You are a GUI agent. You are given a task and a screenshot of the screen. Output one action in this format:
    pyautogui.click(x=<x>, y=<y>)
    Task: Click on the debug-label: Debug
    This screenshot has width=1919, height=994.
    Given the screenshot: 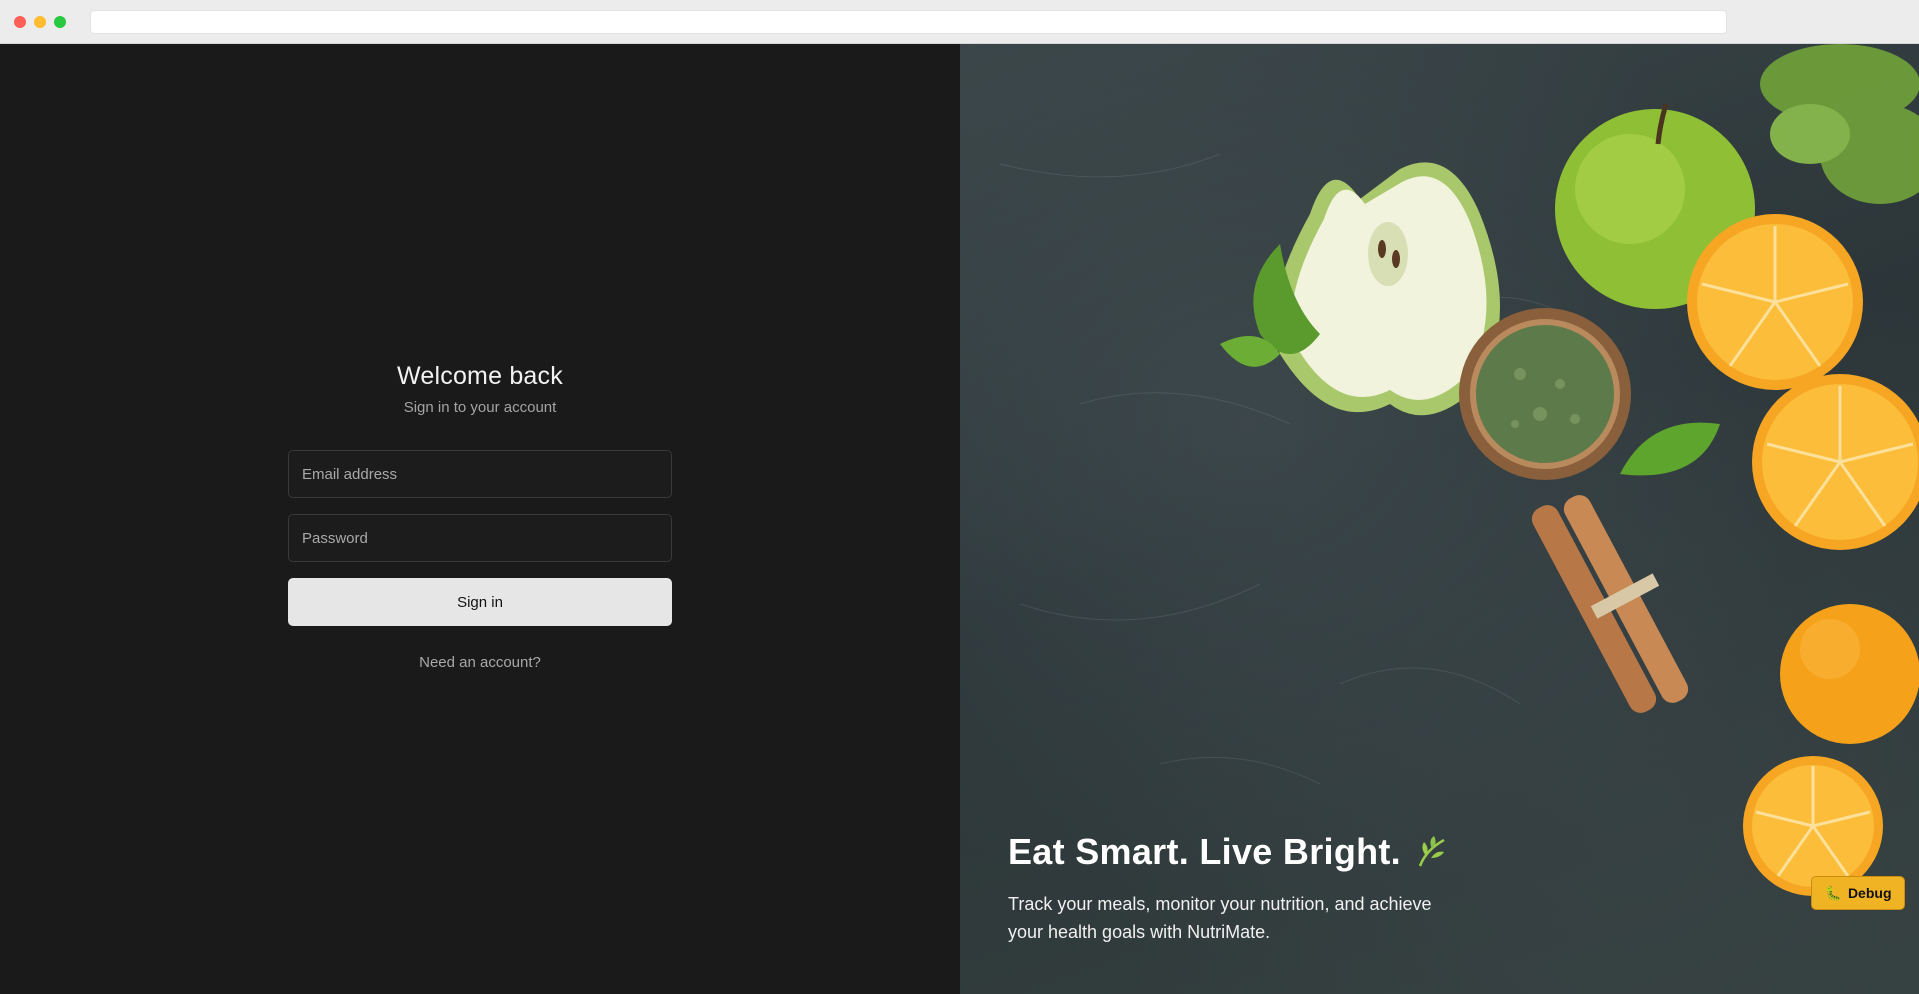 What is the action you would take?
    pyautogui.click(x=1869, y=893)
    